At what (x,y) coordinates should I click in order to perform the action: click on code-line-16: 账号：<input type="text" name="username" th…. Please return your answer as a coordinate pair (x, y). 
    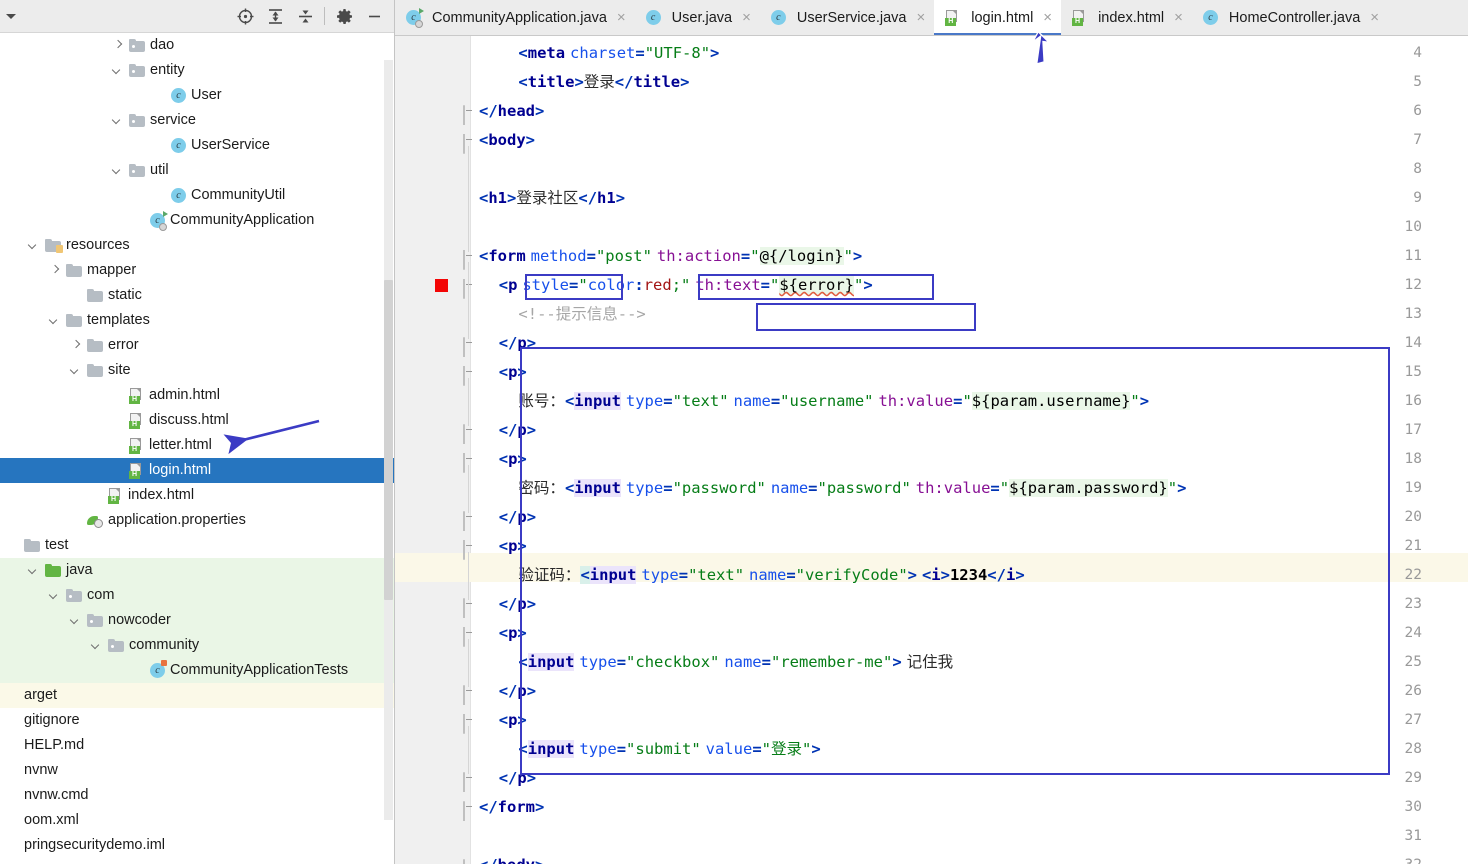
    Looking at the image, I should click on (973, 401).